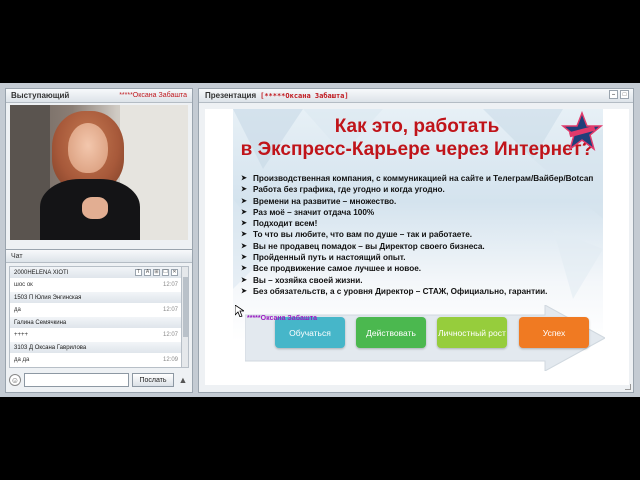  What do you see at coordinates (23, 285) in the screenshot?
I see `chat-message-text: шос ок` at bounding box center [23, 285].